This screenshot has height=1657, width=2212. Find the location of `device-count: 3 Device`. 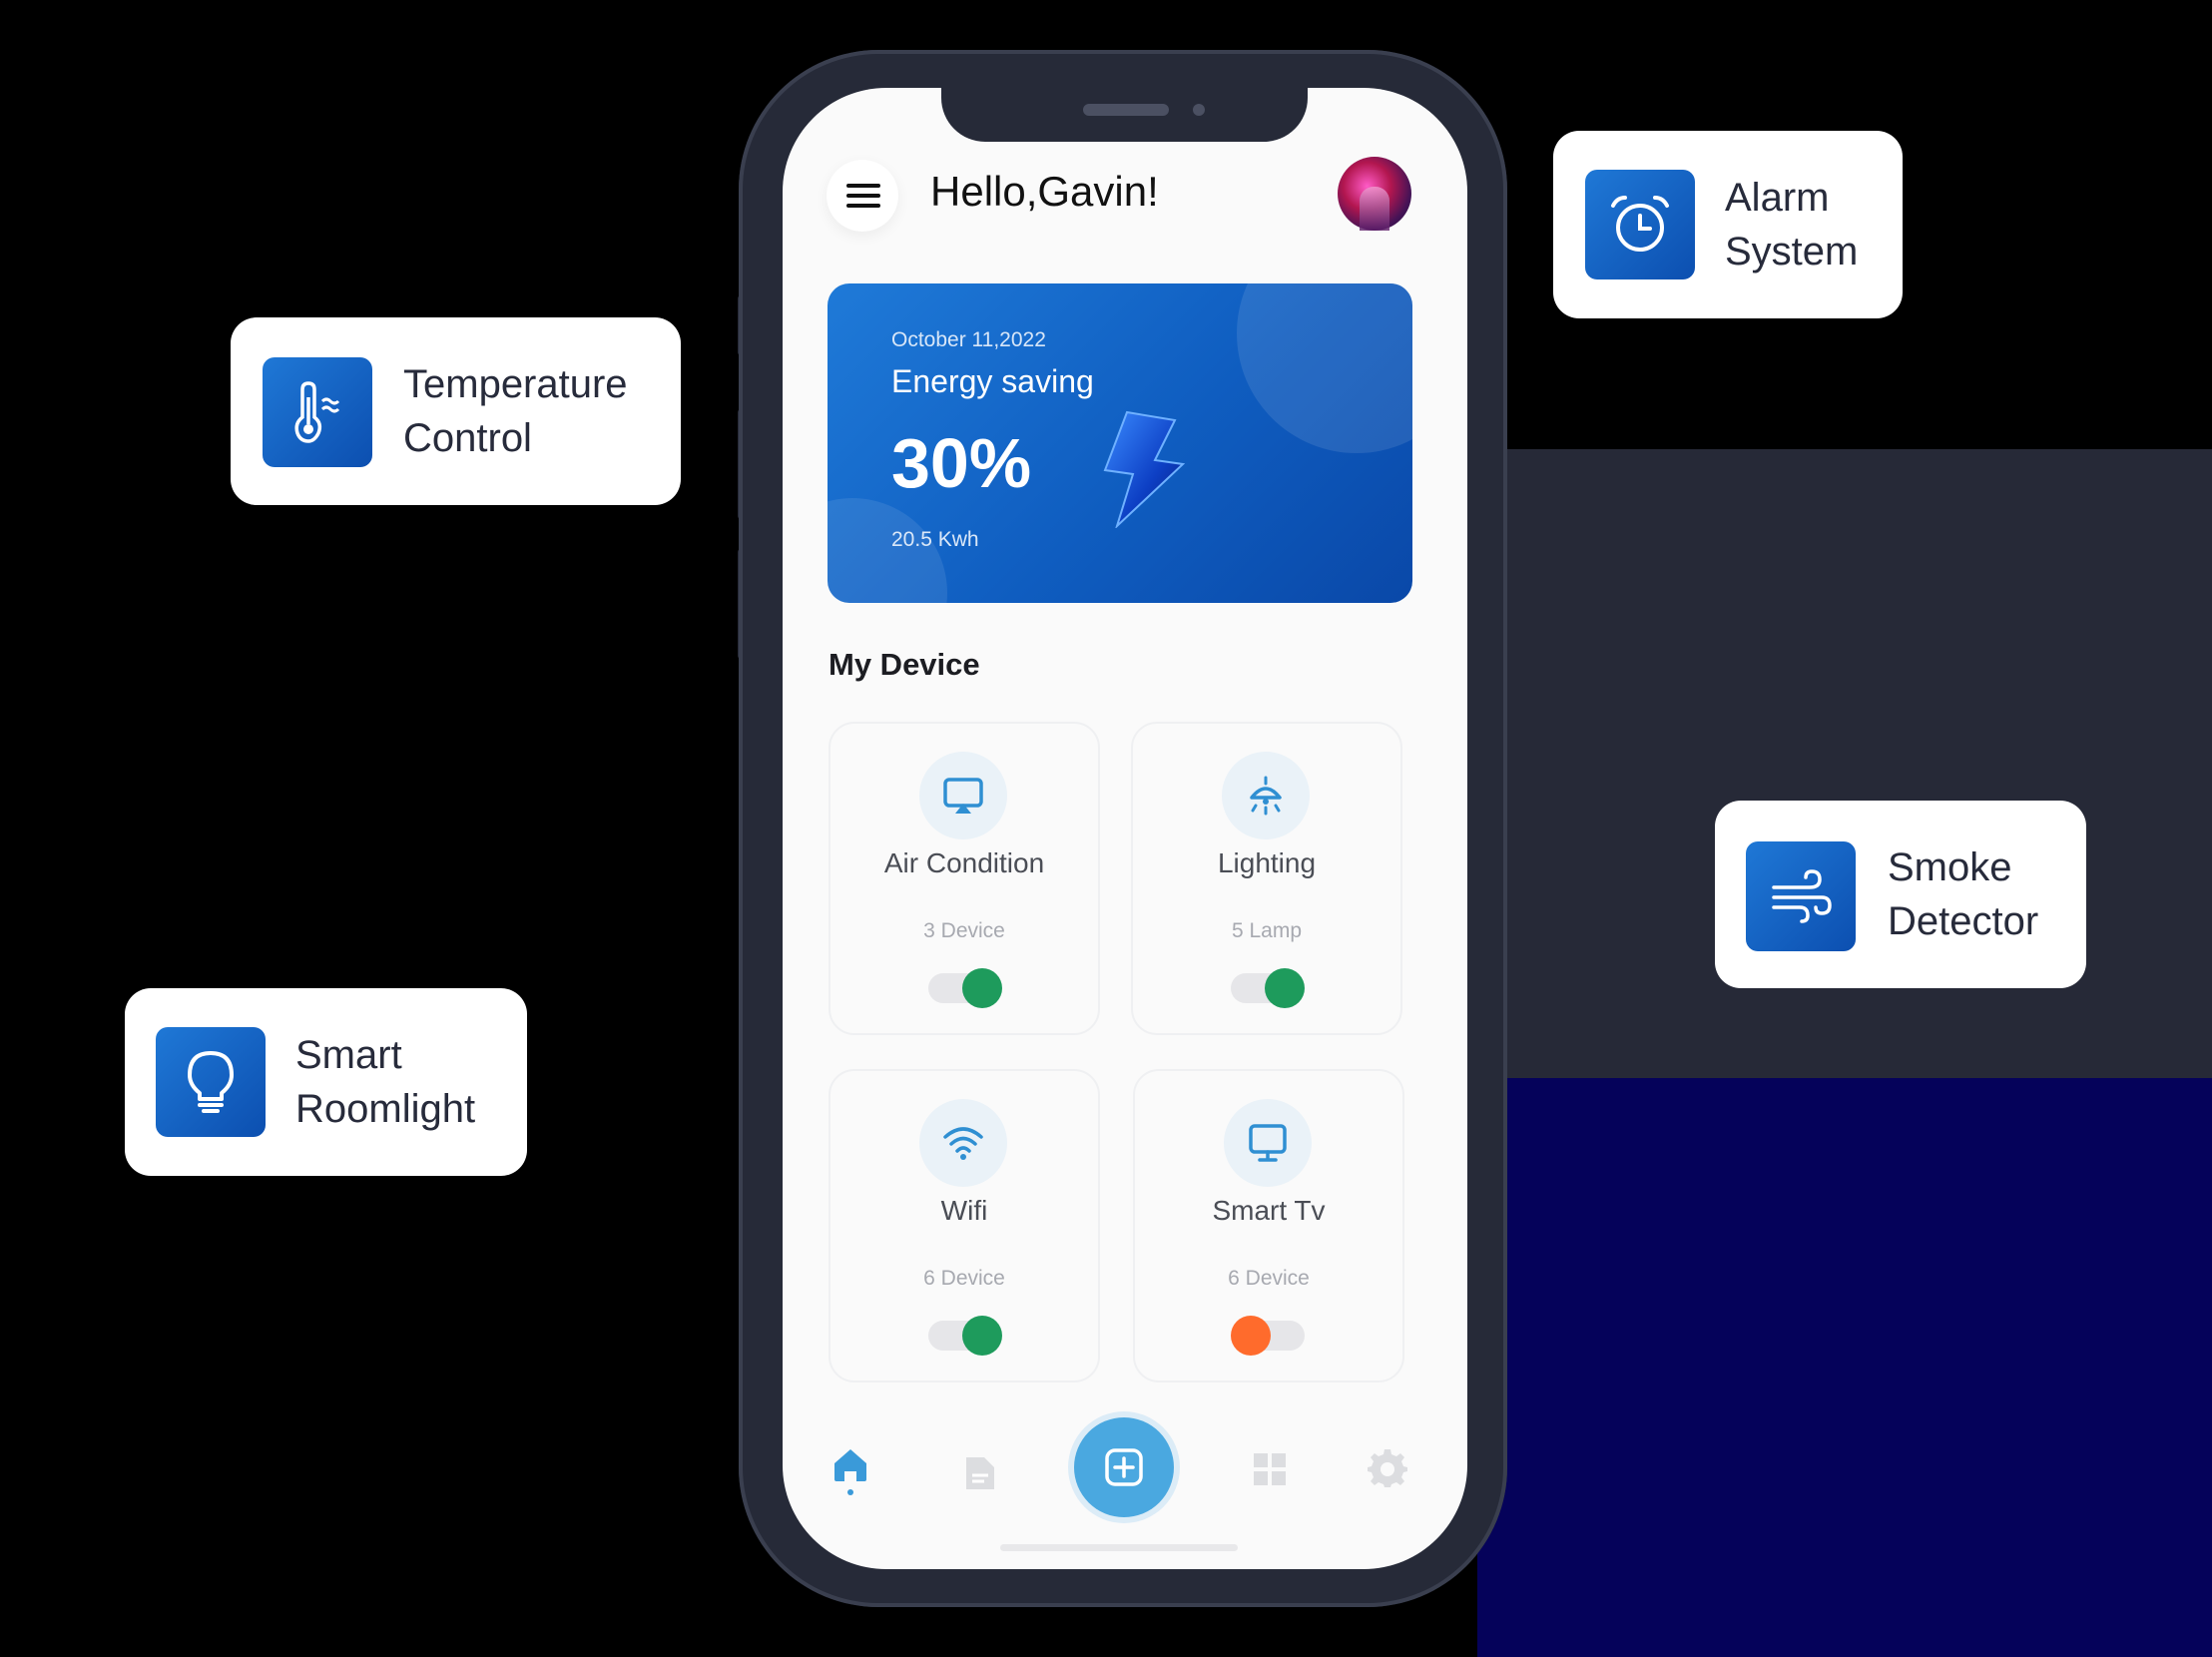

device-count: 3 Device is located at coordinates (964, 930).